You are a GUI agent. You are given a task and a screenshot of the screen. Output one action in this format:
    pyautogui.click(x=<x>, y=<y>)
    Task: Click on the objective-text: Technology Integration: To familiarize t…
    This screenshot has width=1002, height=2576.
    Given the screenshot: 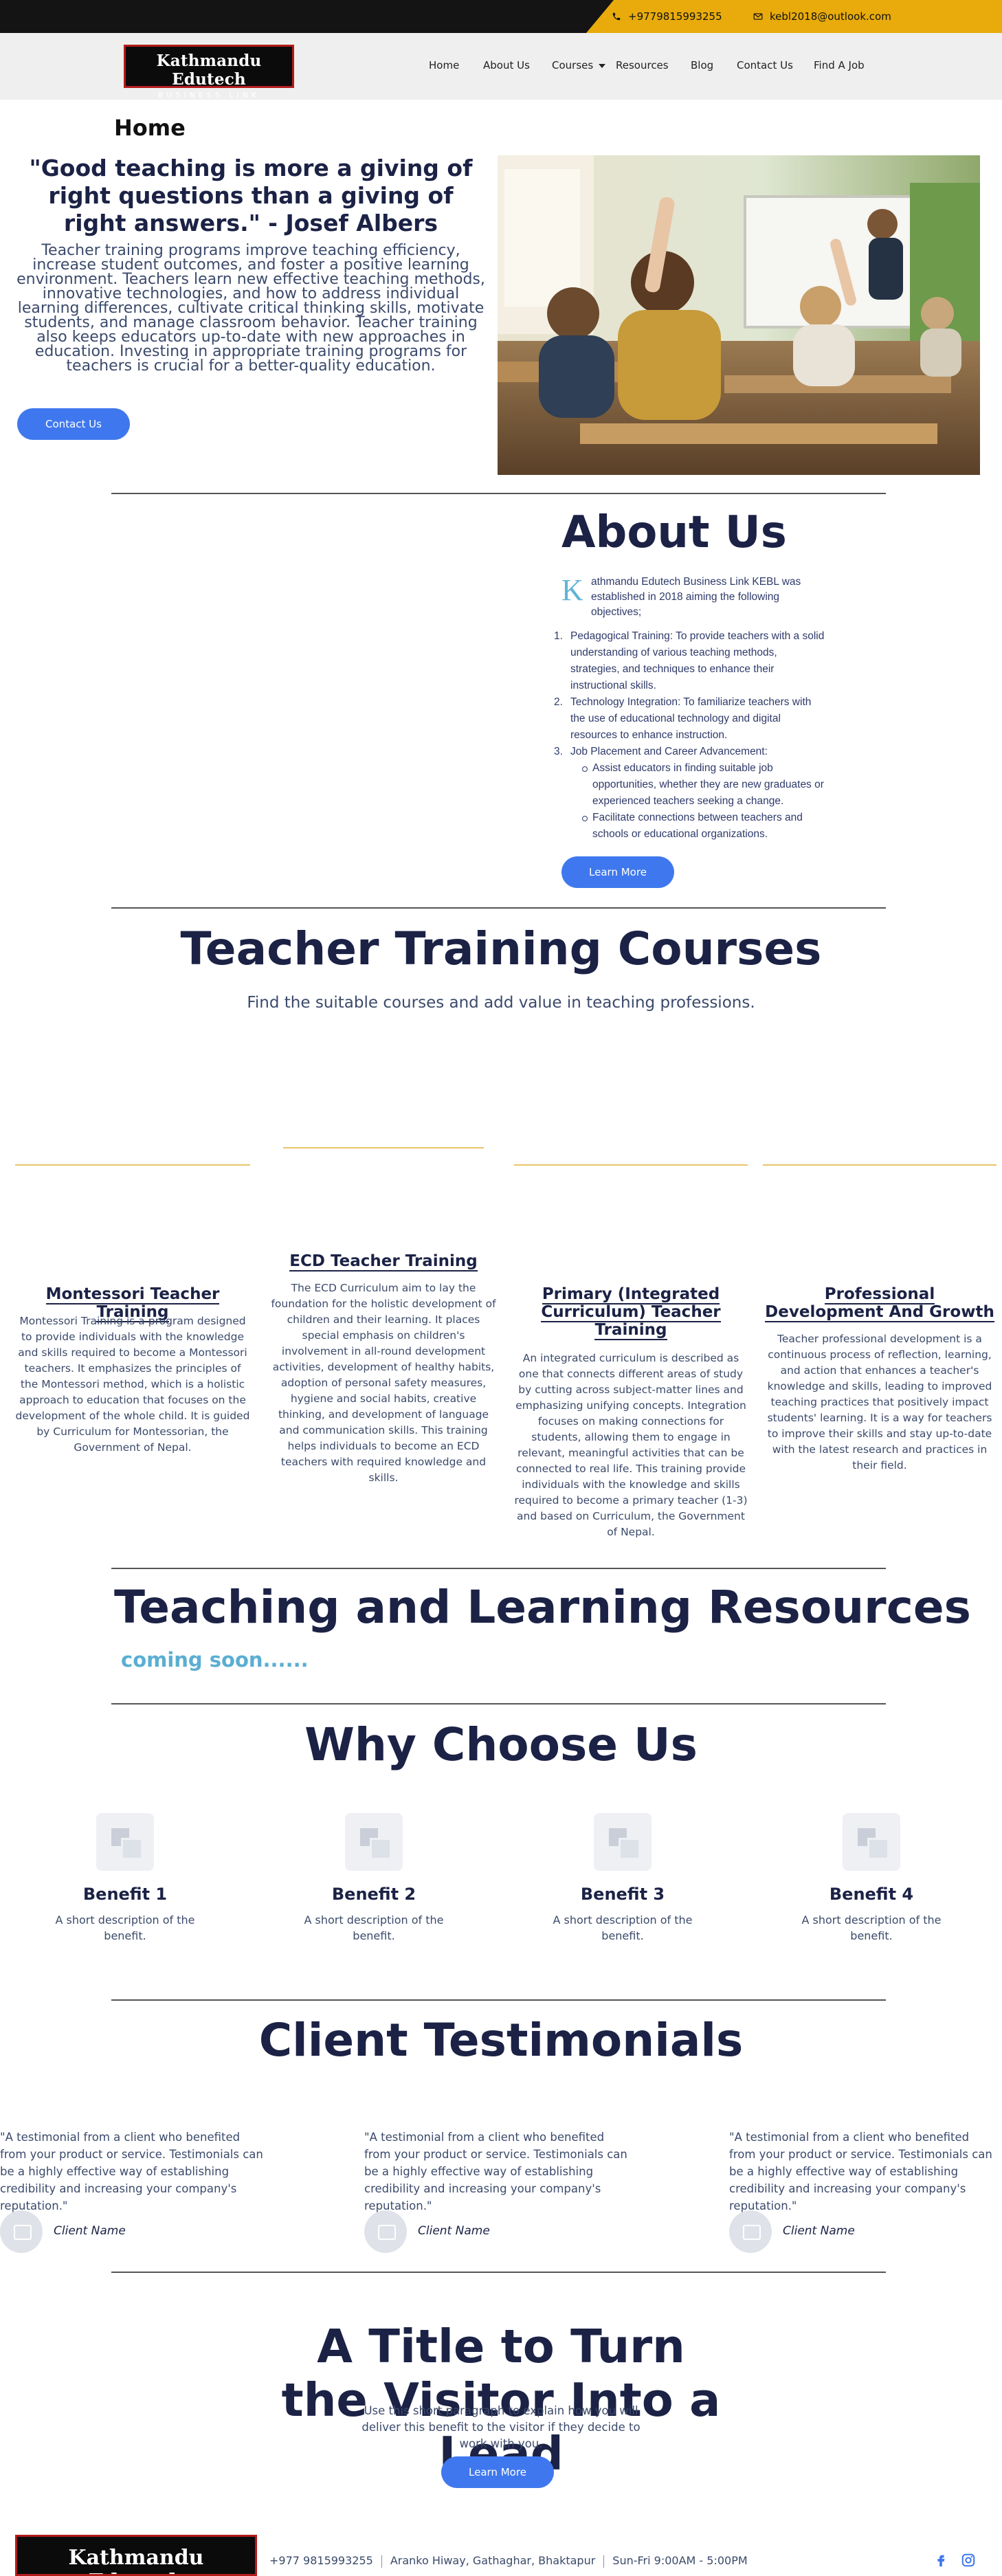 What is the action you would take?
    pyautogui.click(x=691, y=719)
    